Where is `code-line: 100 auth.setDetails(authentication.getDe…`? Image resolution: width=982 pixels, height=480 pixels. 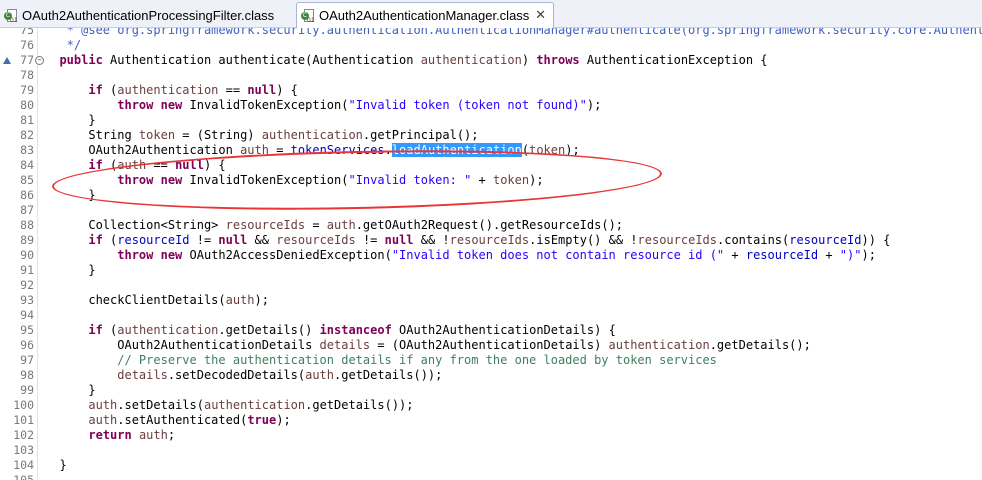
code-line: 100 auth.setDetails(authentication.getDe… is located at coordinates (491, 405).